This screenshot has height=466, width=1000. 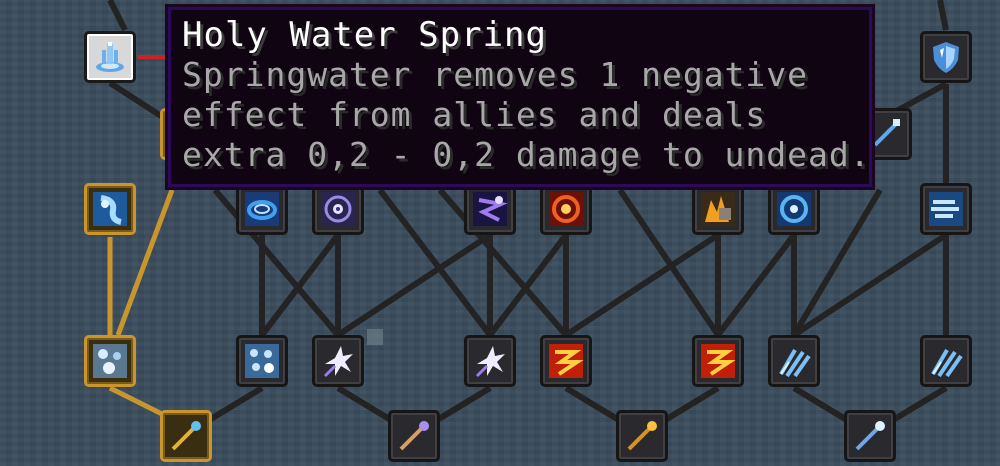 I want to click on frost-shards-icon, so click(x=262, y=361).